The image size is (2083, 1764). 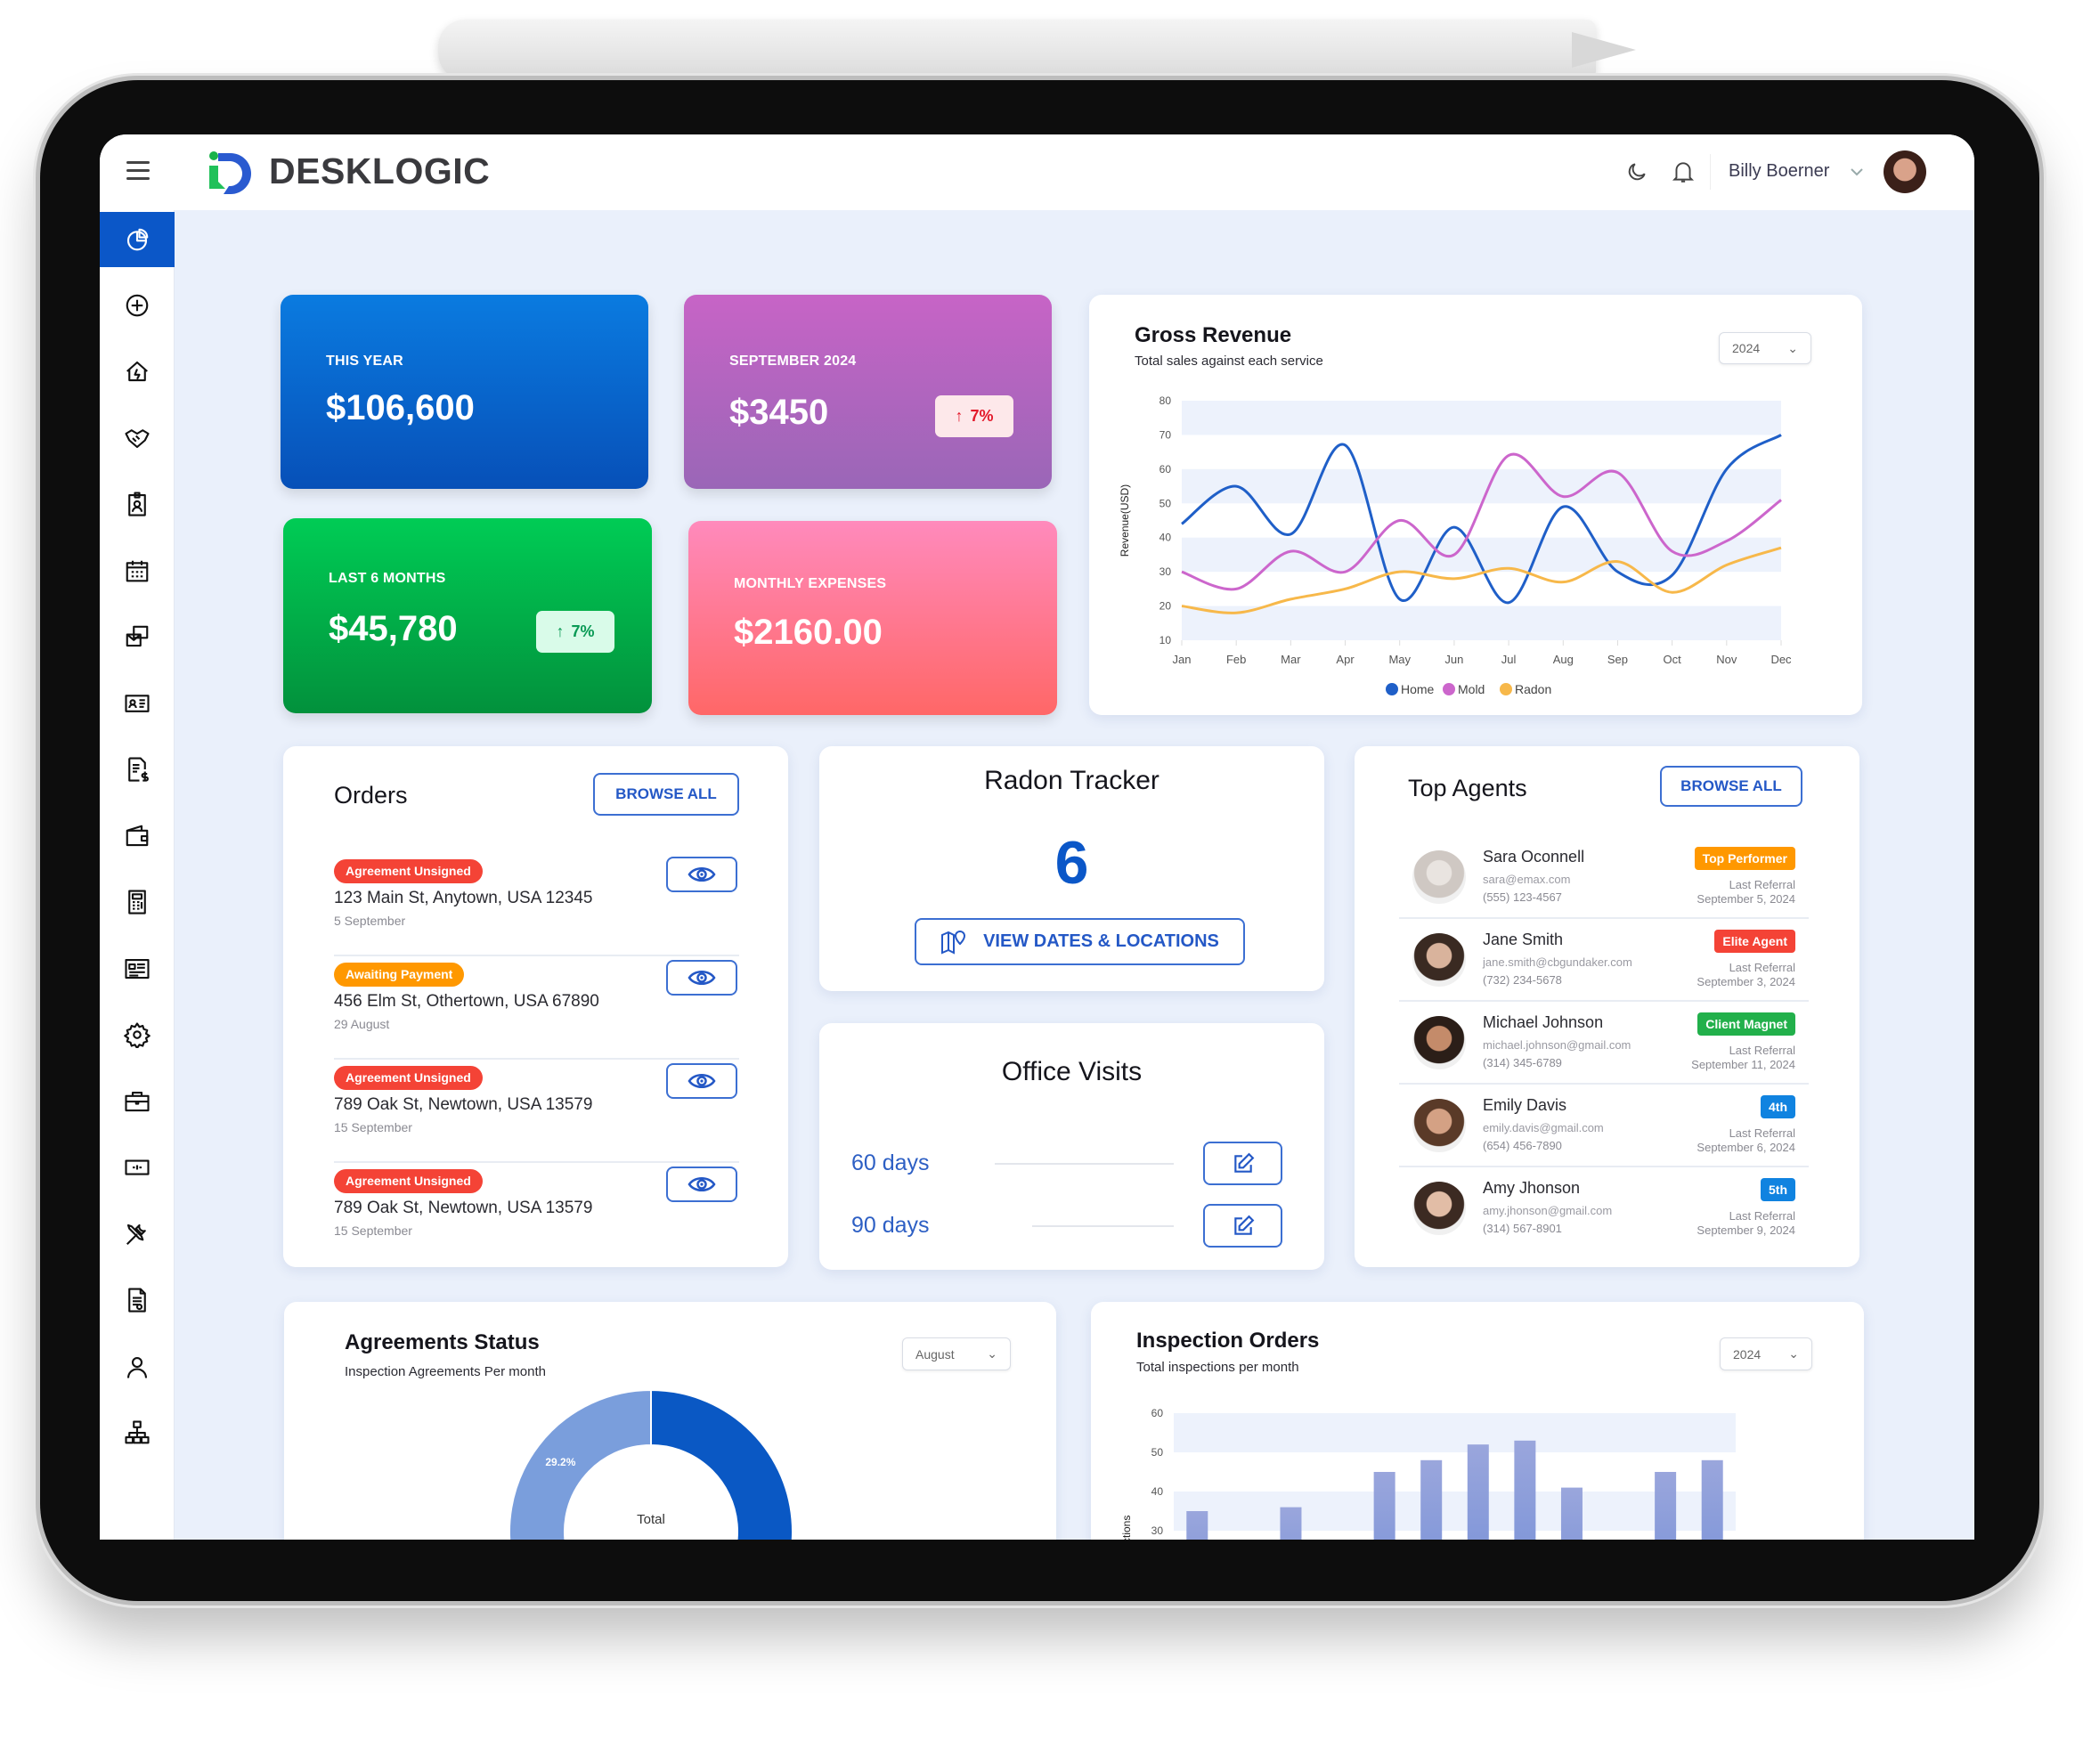 I want to click on hamburger-menu-icon, so click(x=138, y=170).